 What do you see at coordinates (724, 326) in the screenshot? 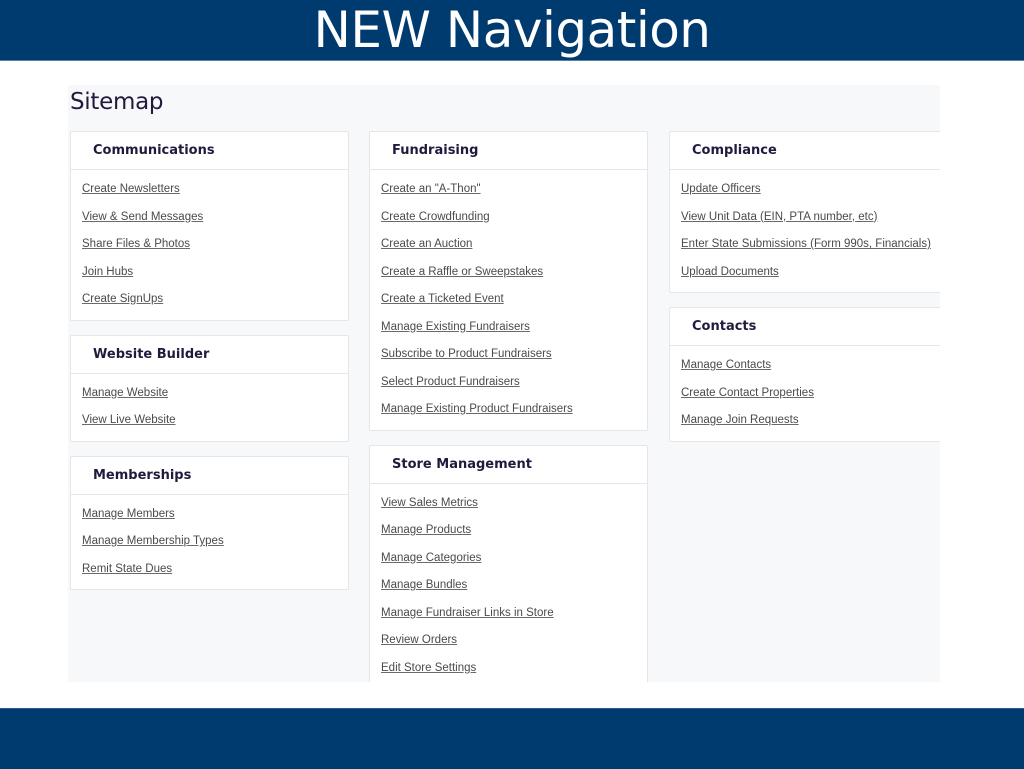
I see `section-title: Contacts` at bounding box center [724, 326].